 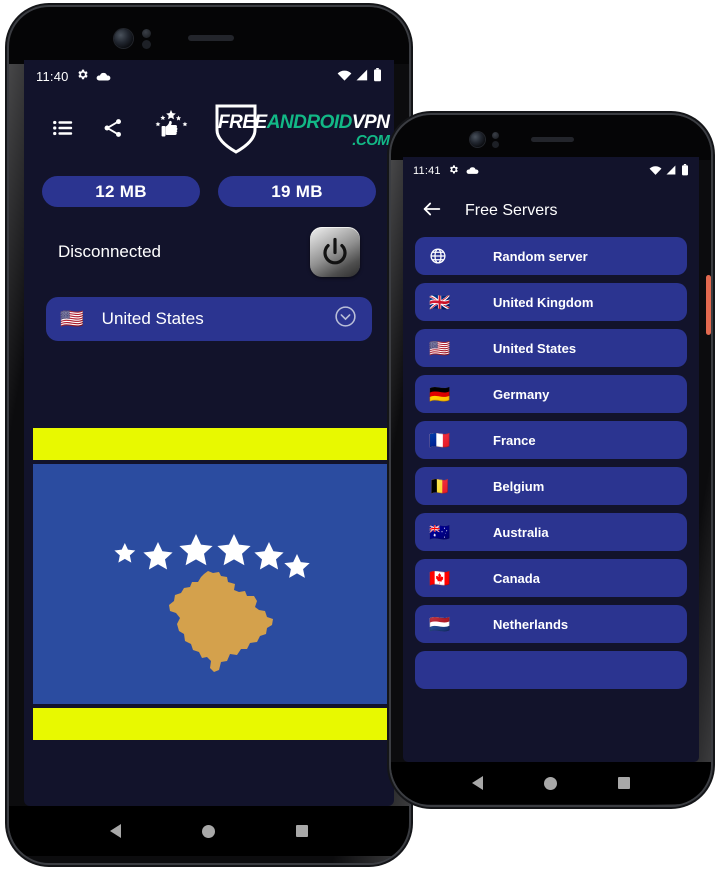 I want to click on server-name-label: Belgium, so click(x=519, y=486).